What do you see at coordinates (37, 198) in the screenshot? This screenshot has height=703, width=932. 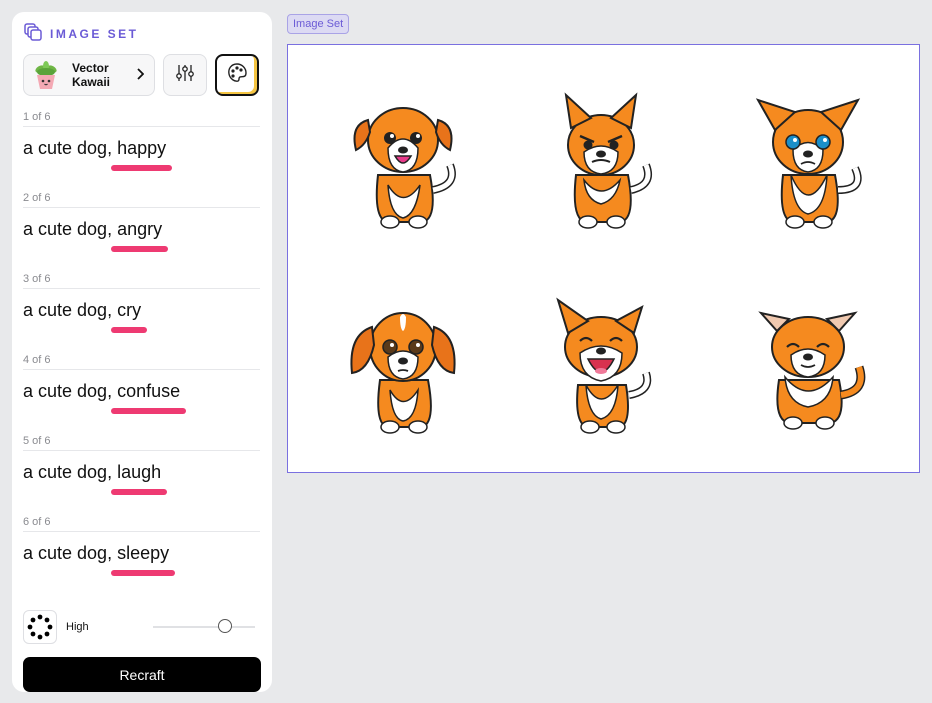 I see `prompt-count: 2 of 6` at bounding box center [37, 198].